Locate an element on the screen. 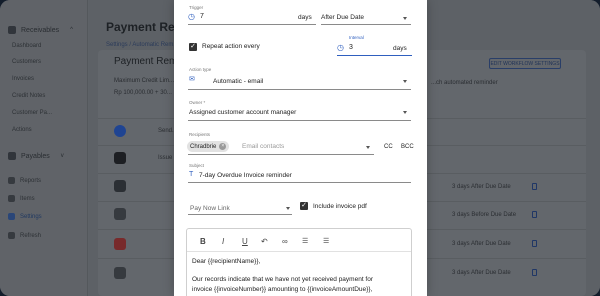 The image size is (600, 296). bcc-button: BCC is located at coordinates (407, 147).